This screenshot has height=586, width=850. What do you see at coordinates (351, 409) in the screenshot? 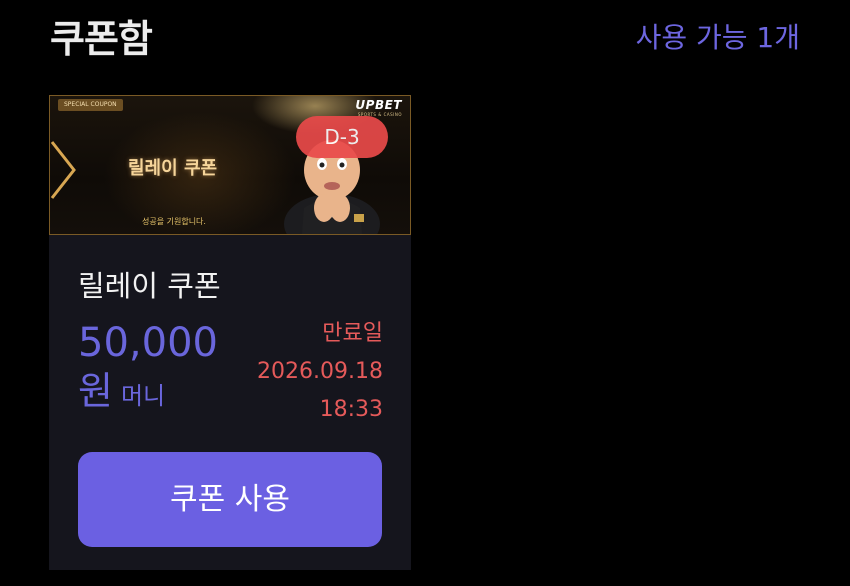
I see `expiry-time: 18:33` at bounding box center [351, 409].